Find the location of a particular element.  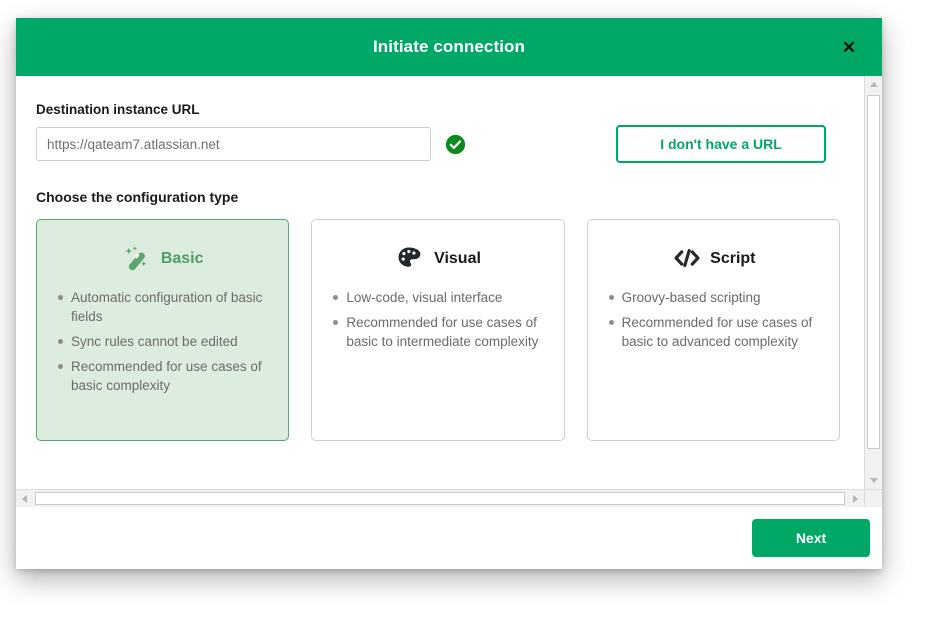

configuration-type-label: Choose the configuration type is located at coordinates (137, 197).